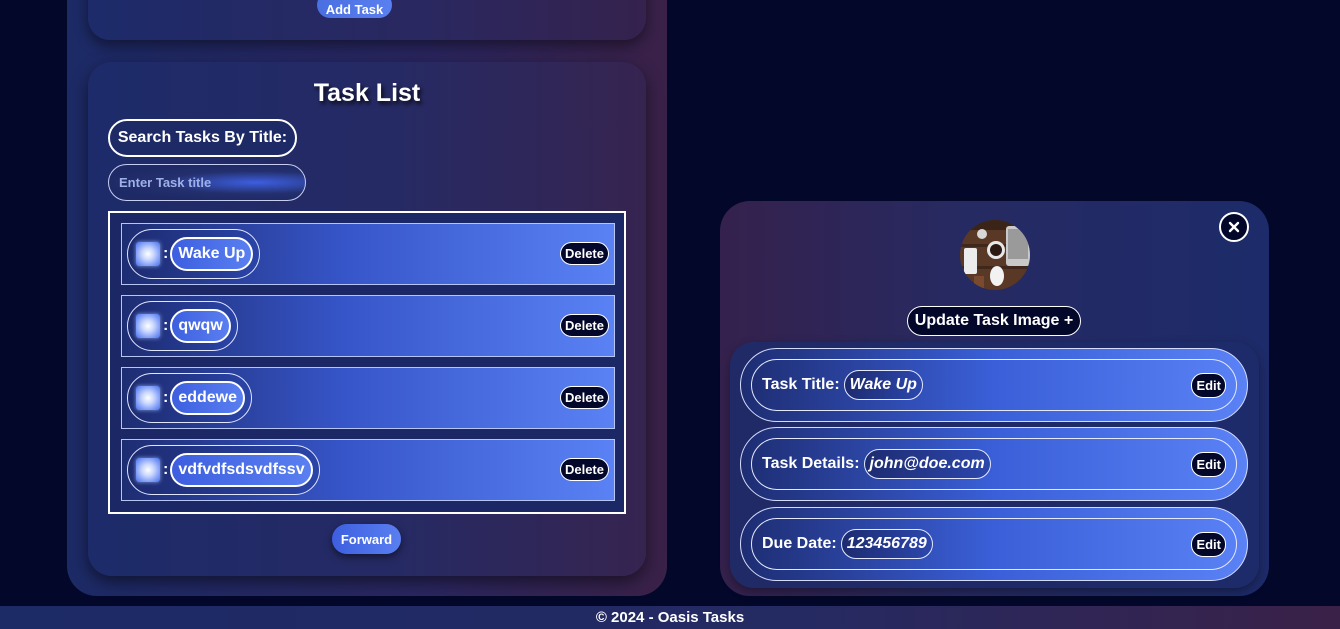 The height and width of the screenshot is (629, 1340). What do you see at coordinates (207, 182) in the screenshot?
I see `search-input` at bounding box center [207, 182].